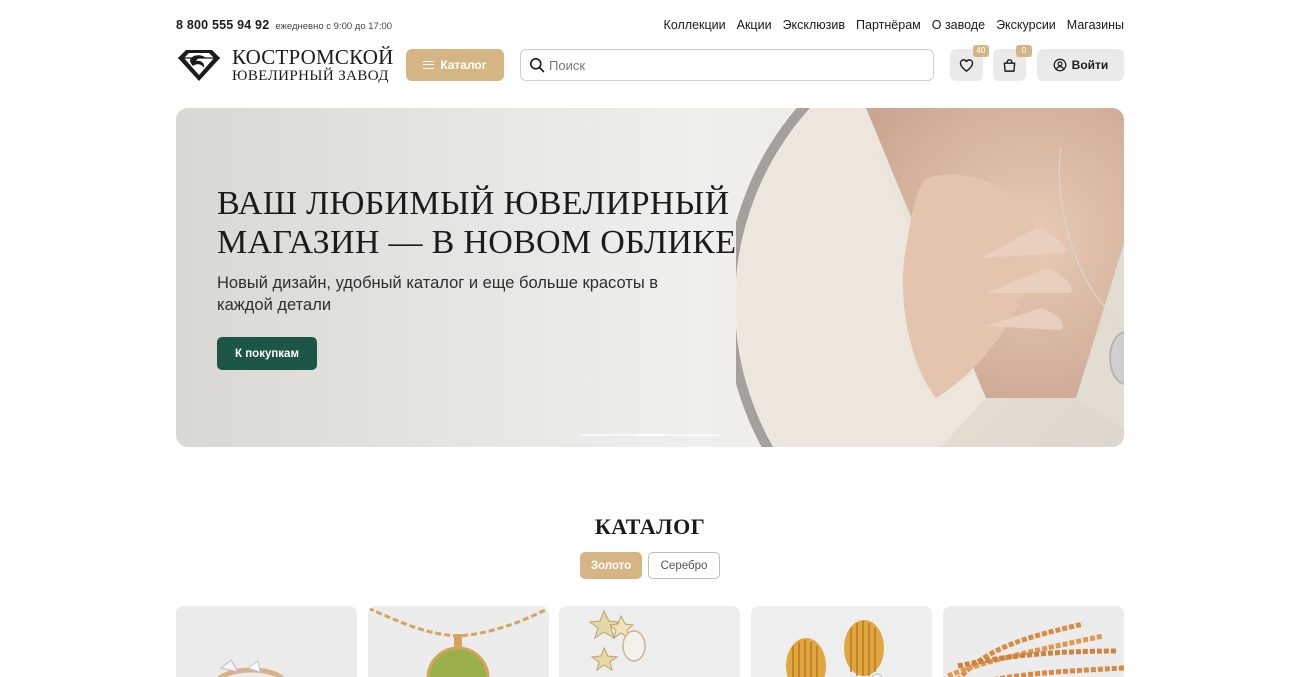 The height and width of the screenshot is (677, 1300). Describe the element at coordinates (611, 565) in the screenshot. I see `tab-gold: Золото` at that location.